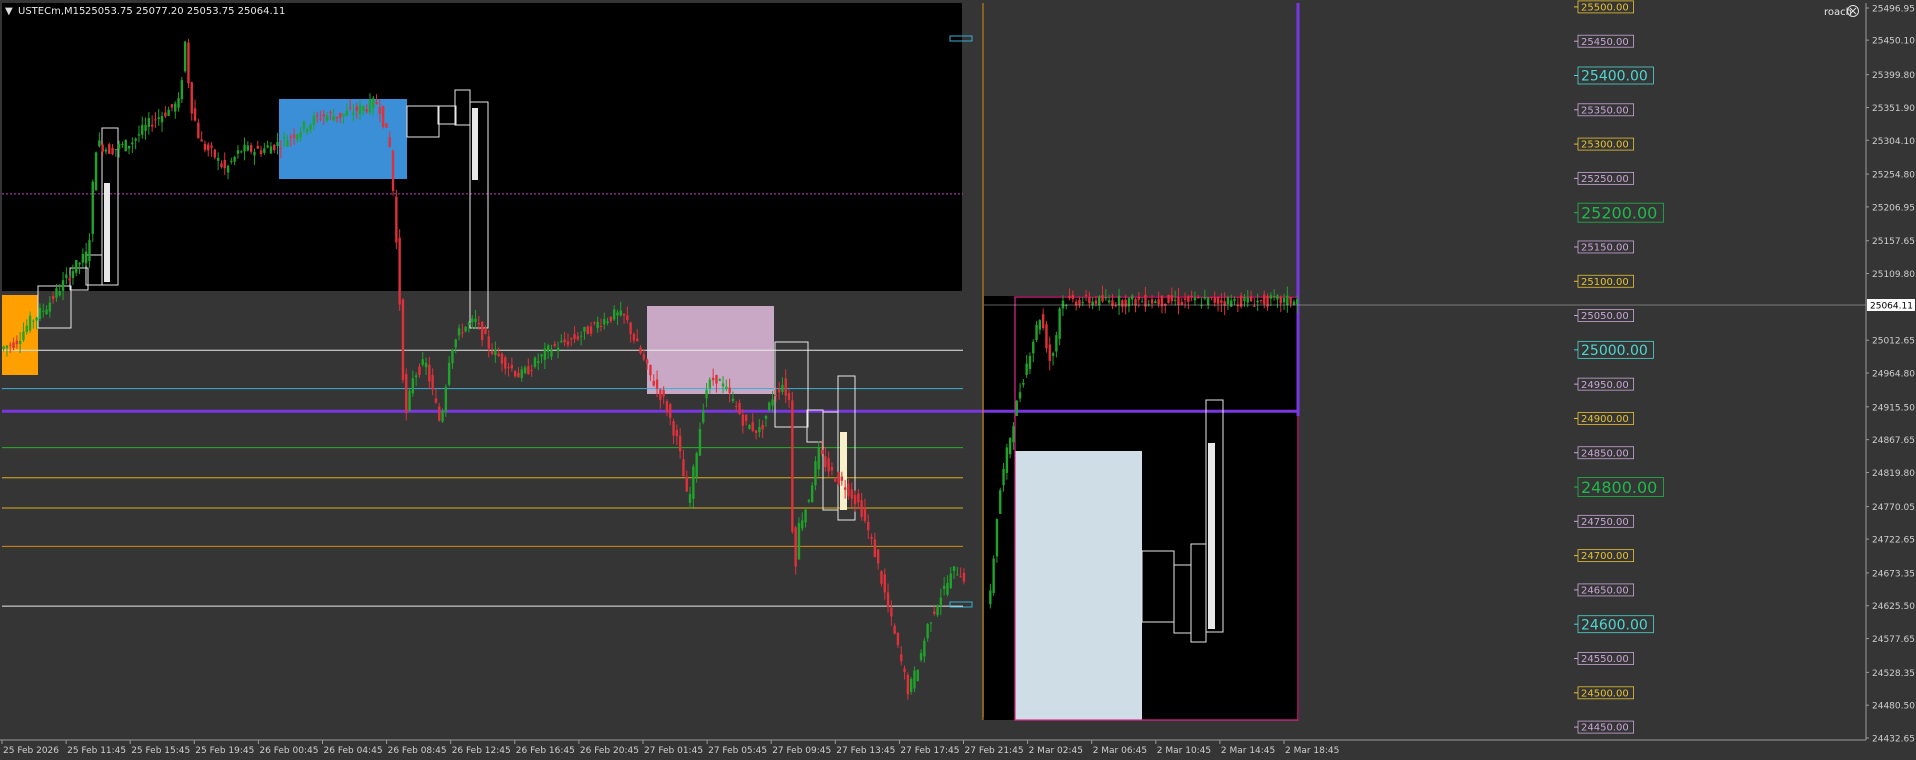 This screenshot has height=760, width=1916. What do you see at coordinates (1893, 142) in the screenshot?
I see `axis-tick-label: 25304.10` at bounding box center [1893, 142].